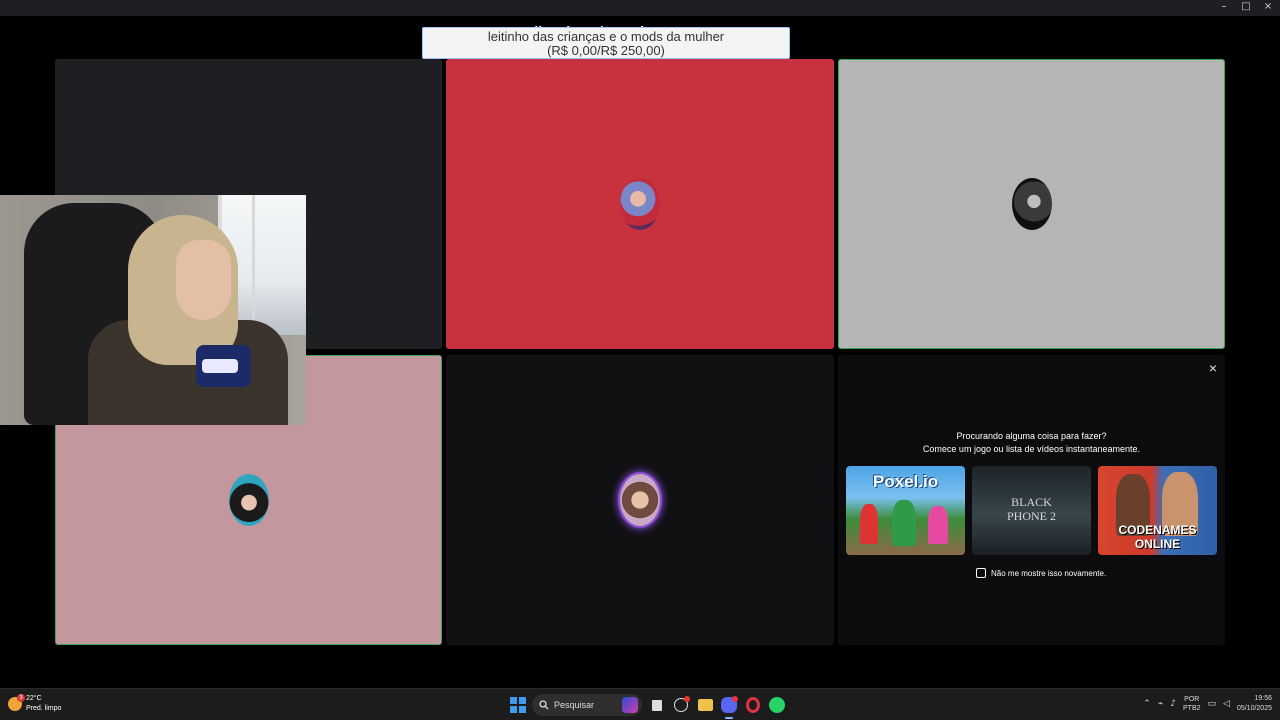  I want to click on language-code: POR, so click(1192, 699).